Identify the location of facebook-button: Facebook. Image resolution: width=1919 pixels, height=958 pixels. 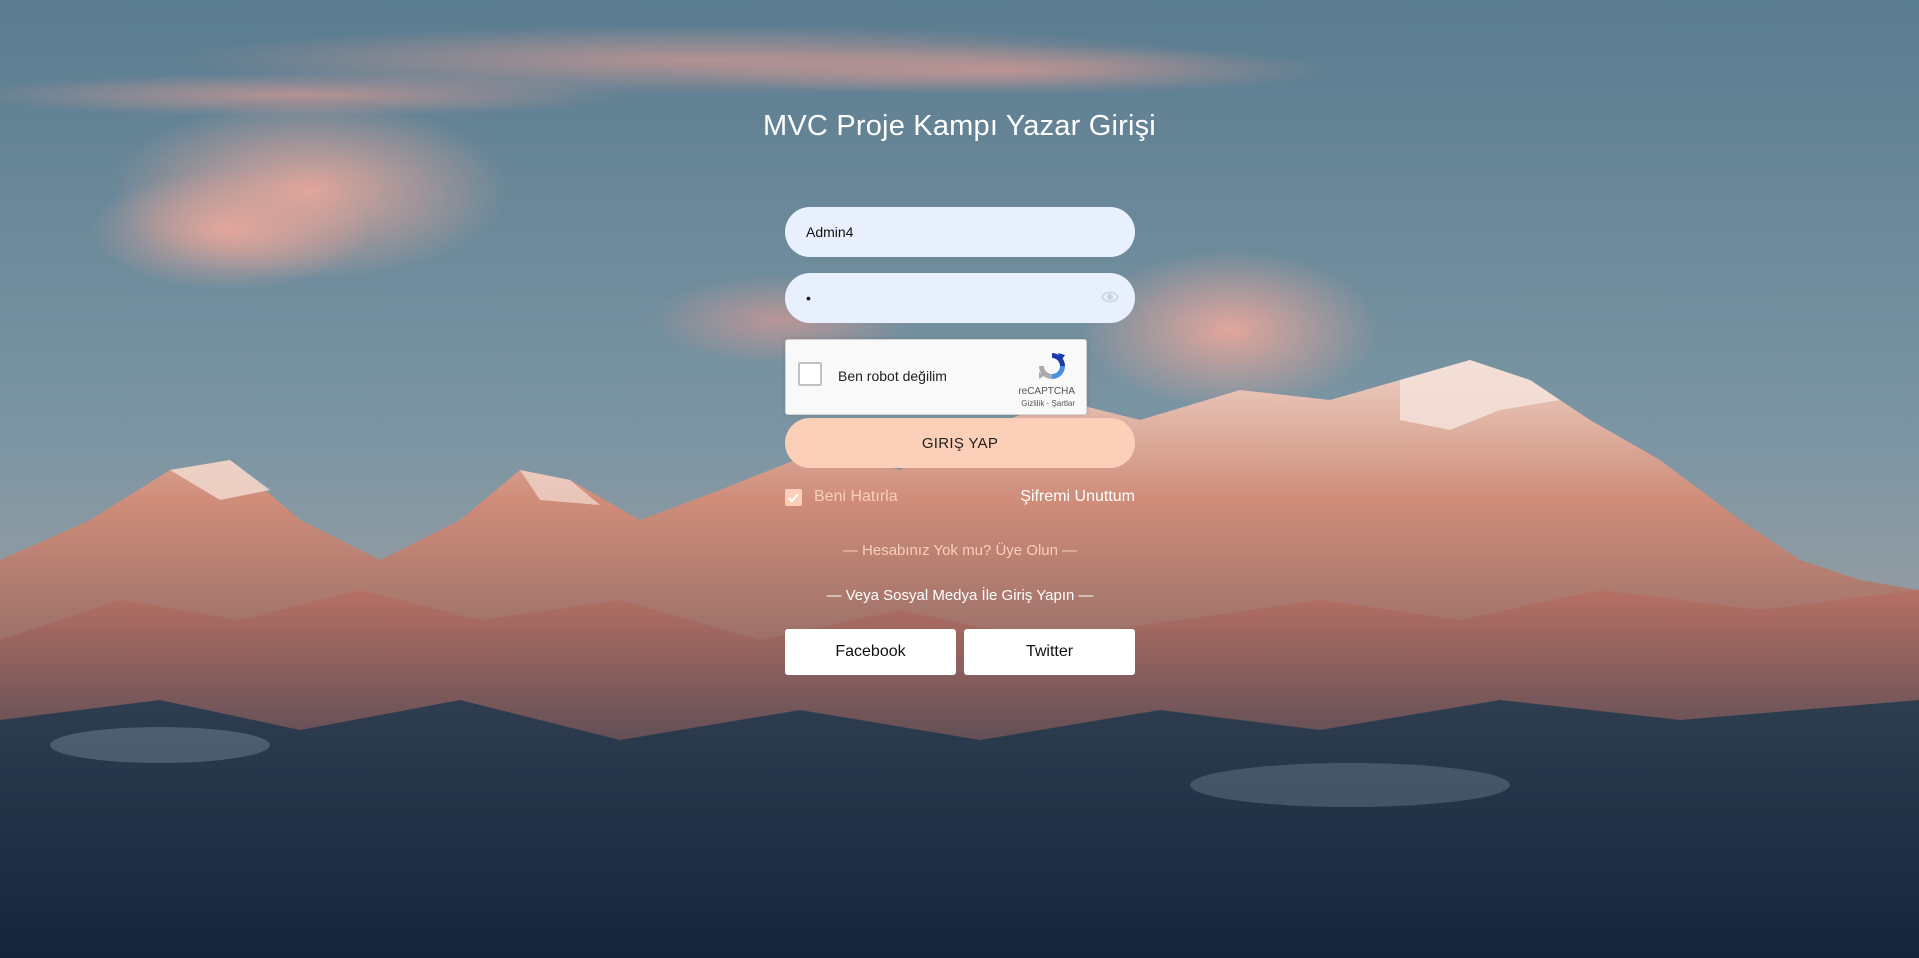
(870, 652).